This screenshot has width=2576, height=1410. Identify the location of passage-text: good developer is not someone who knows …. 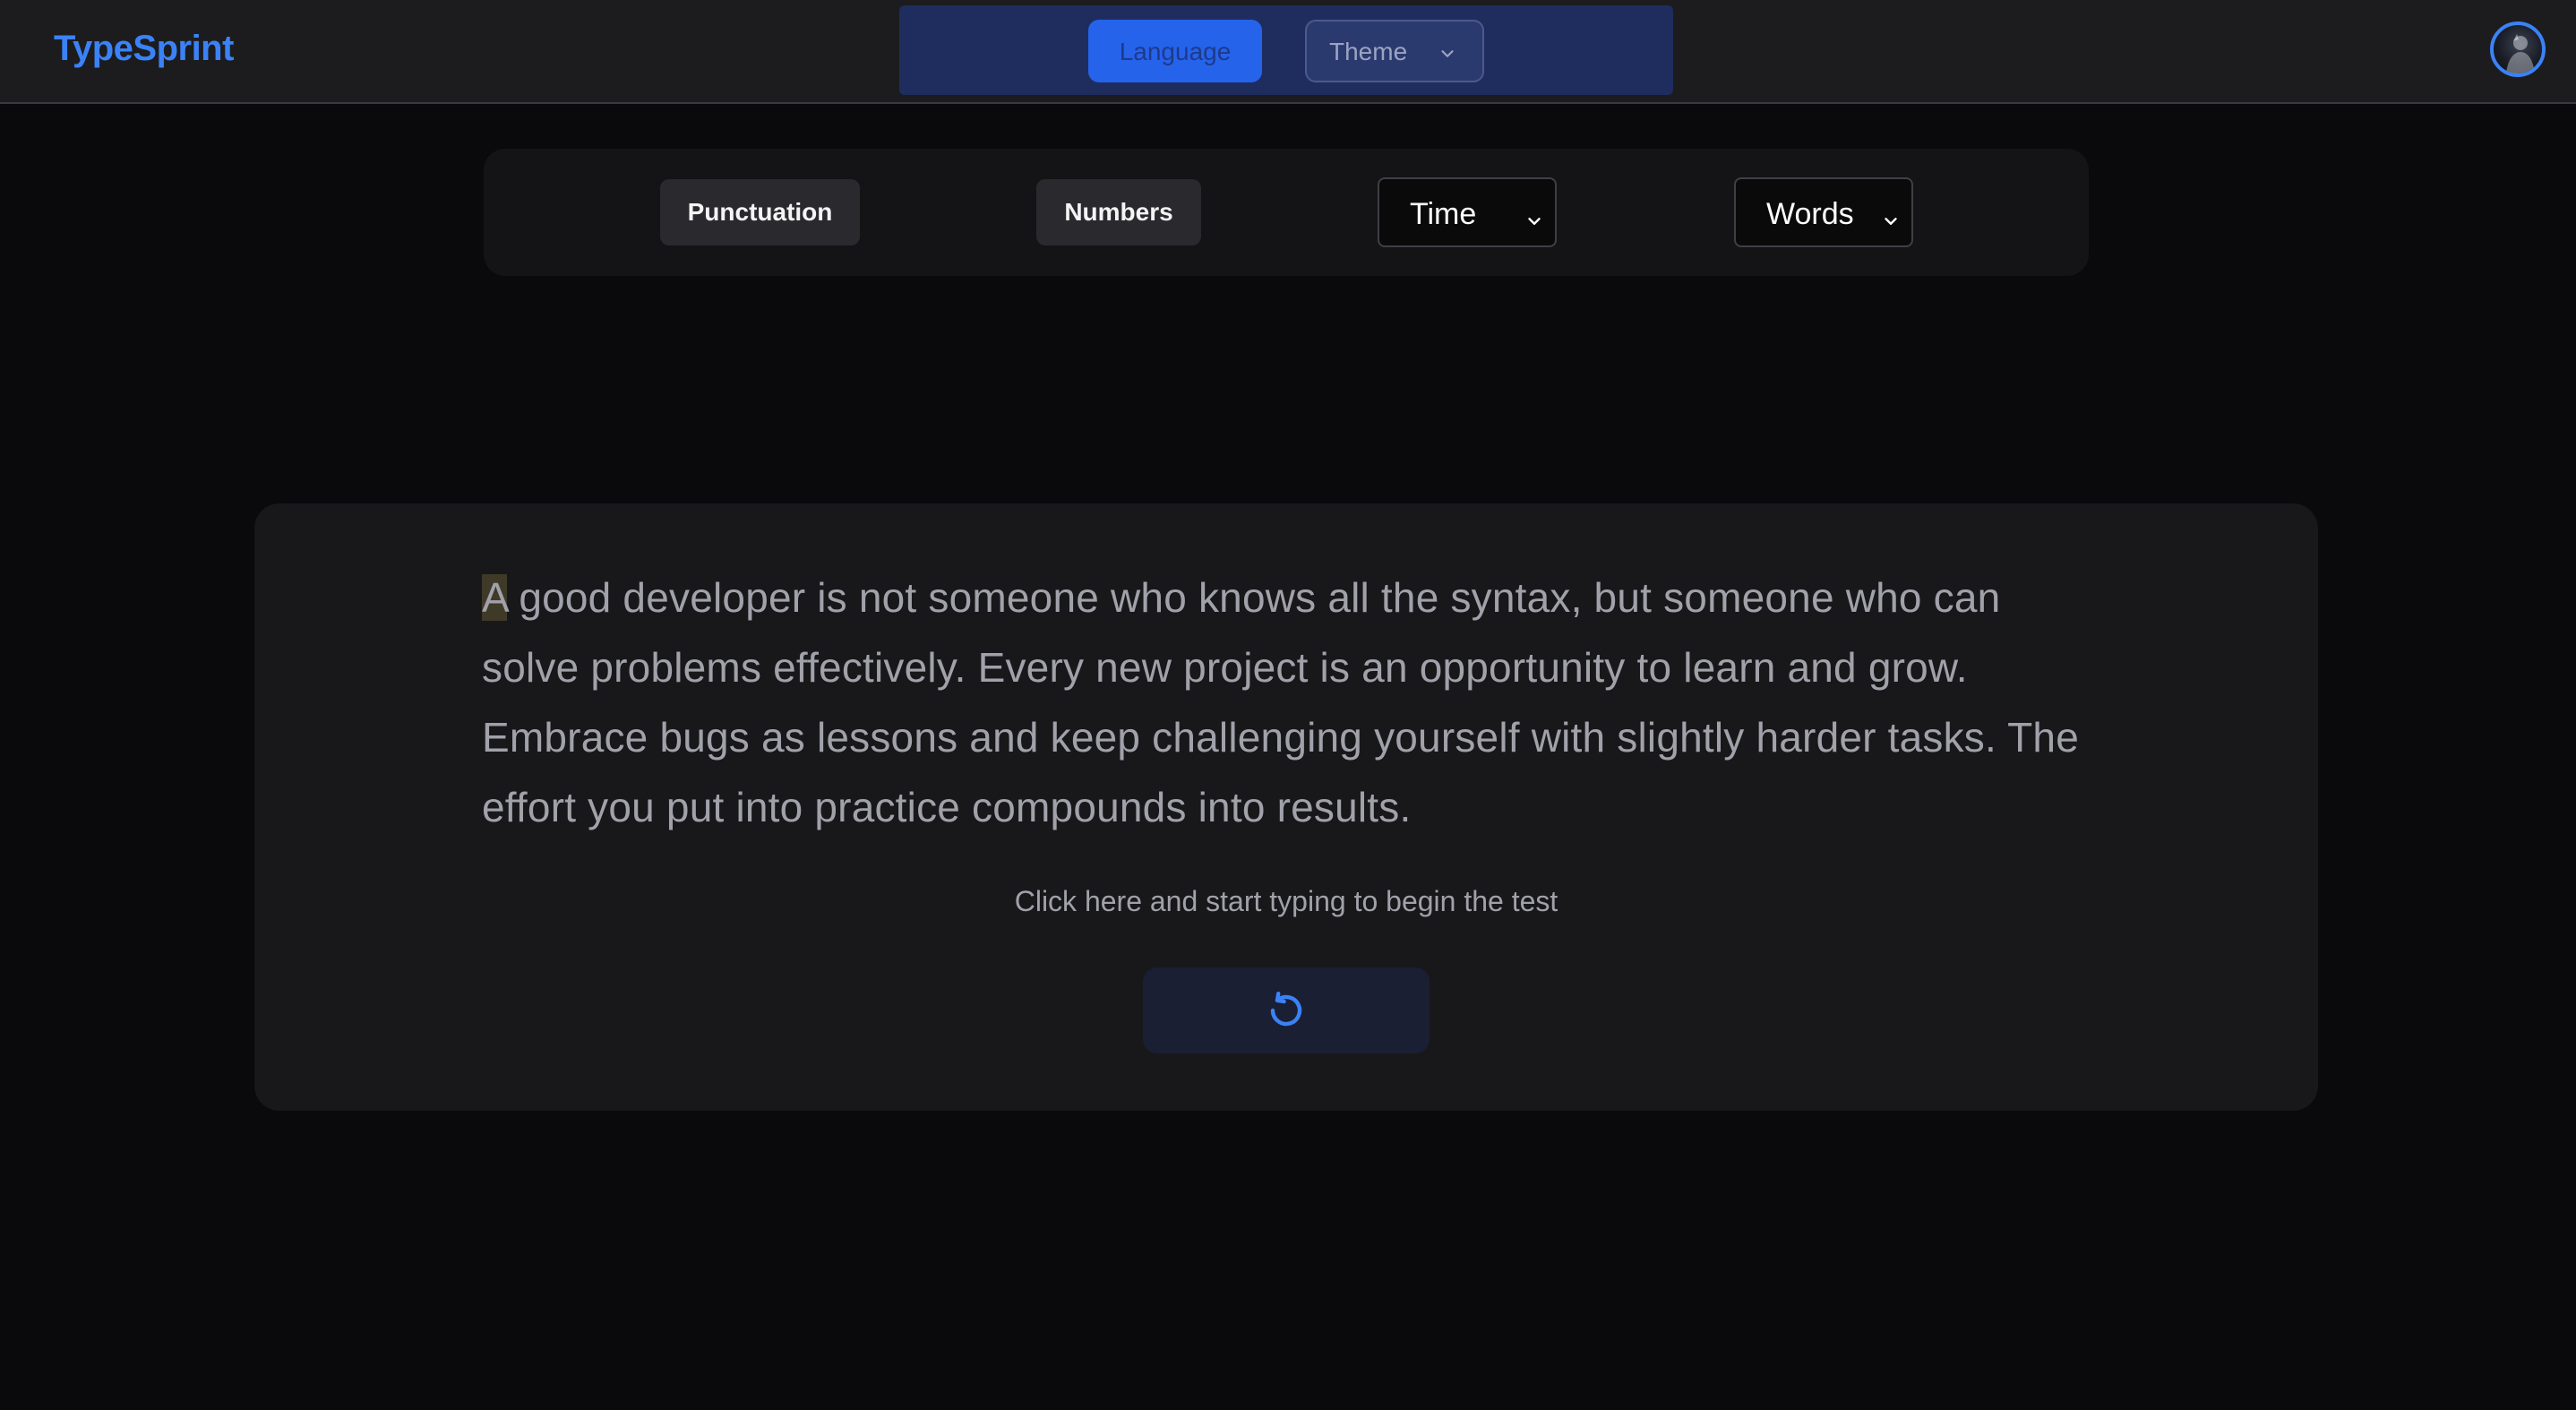
(1280, 702).